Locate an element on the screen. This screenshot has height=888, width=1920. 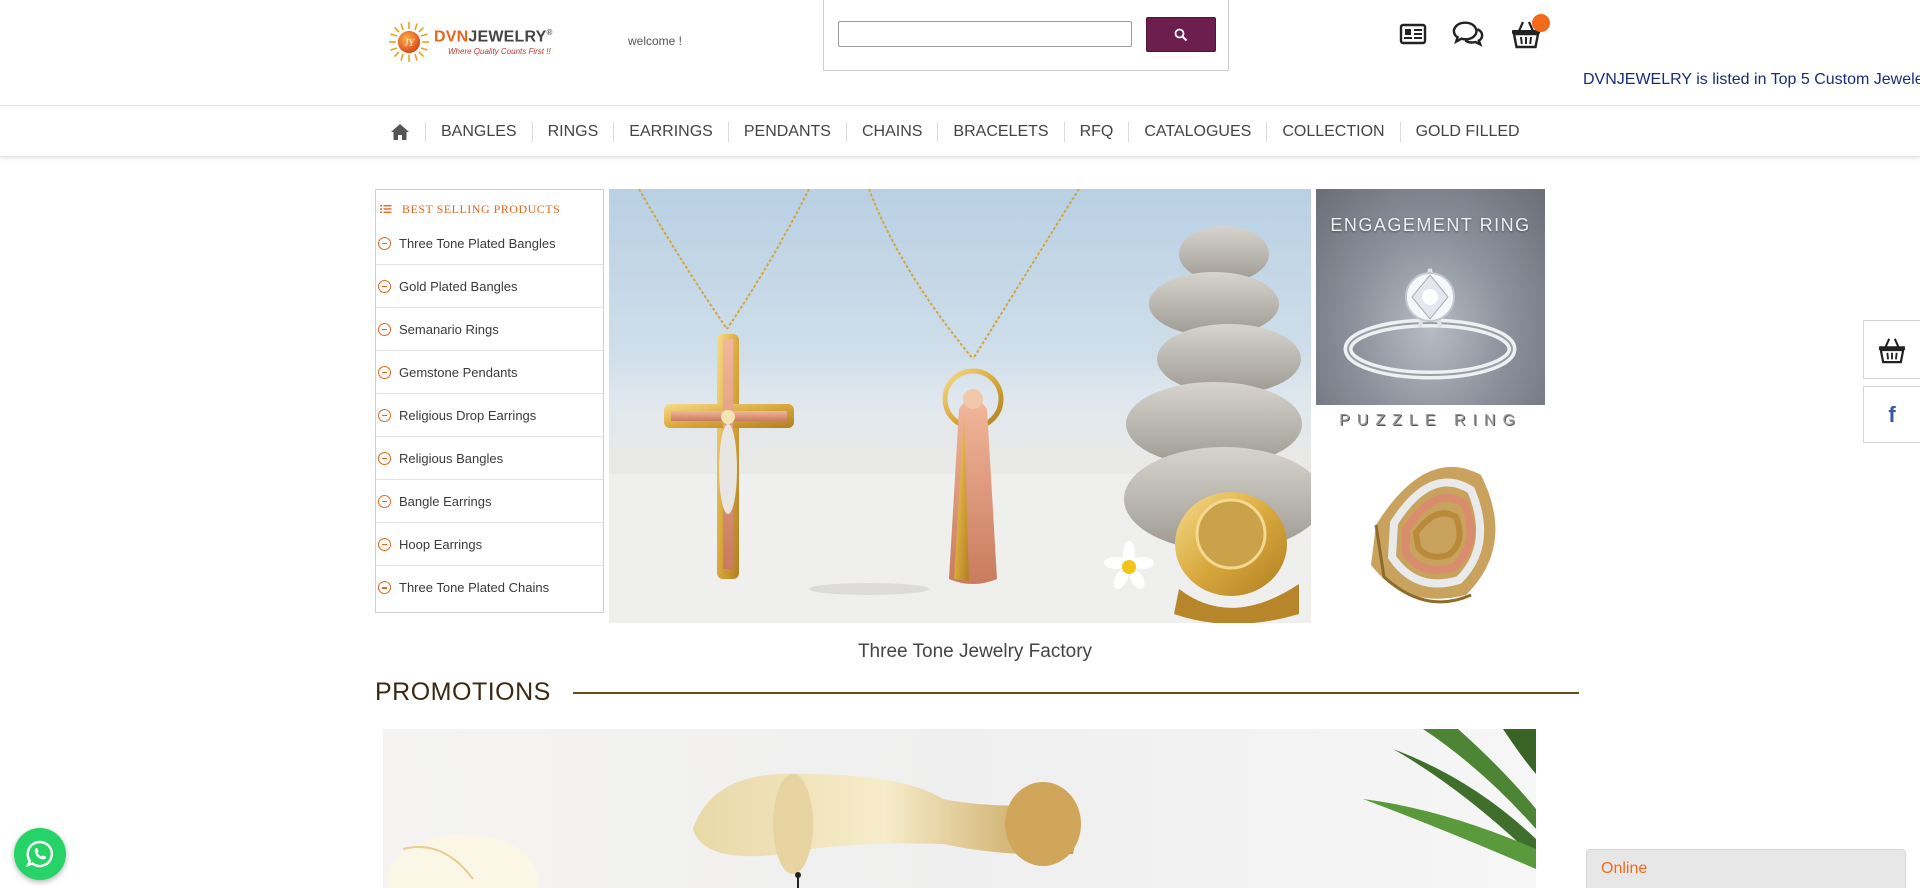
puzzle-ring-image is located at coordinates (1433, 535).